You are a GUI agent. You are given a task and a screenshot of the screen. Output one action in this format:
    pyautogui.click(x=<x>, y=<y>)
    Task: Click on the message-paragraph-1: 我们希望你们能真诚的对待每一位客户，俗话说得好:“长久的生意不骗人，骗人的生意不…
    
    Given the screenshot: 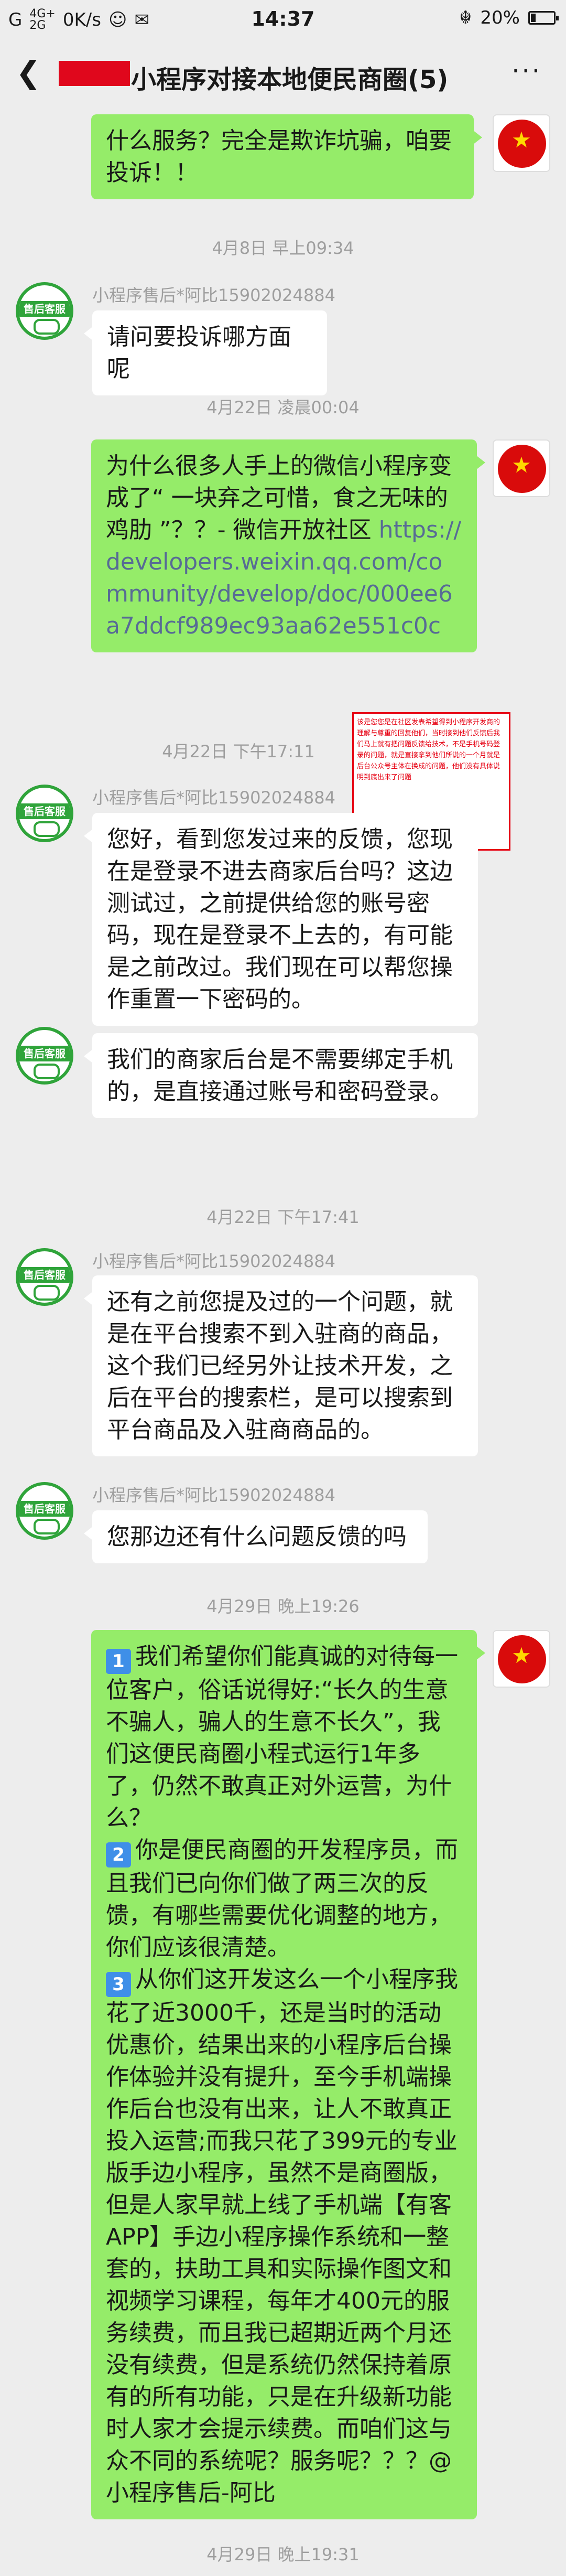 What is the action you would take?
    pyautogui.click(x=282, y=1737)
    